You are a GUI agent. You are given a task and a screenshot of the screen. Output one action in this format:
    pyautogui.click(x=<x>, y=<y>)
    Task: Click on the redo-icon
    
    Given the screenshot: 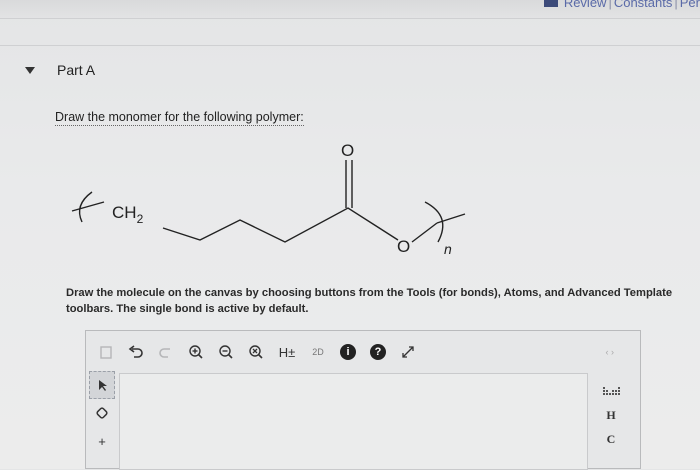 What is the action you would take?
    pyautogui.click(x=166, y=352)
    